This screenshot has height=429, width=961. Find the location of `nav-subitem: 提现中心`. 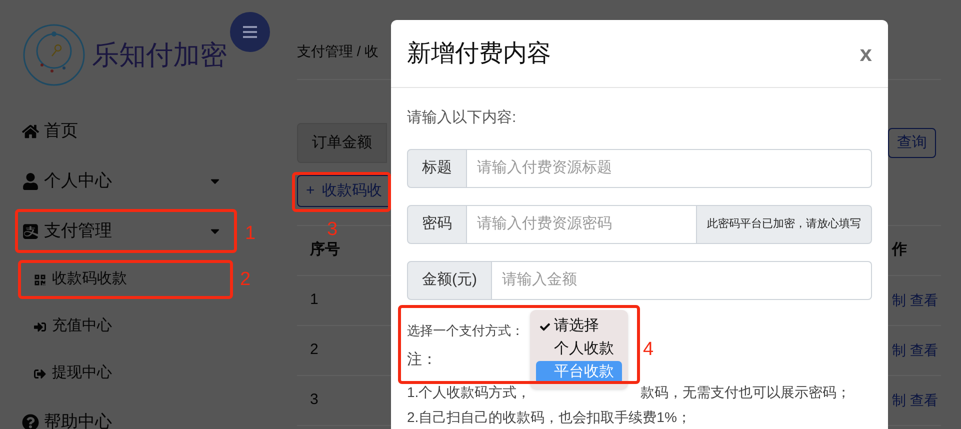

nav-subitem: 提现中心 is located at coordinates (126, 373).